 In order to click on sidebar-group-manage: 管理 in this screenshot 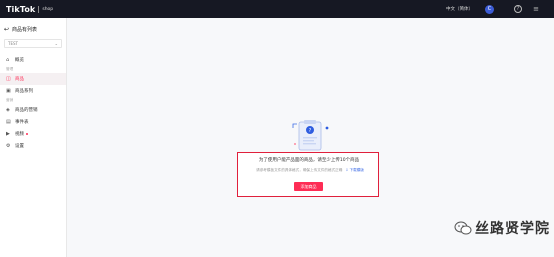, I will do `click(10, 69)`.